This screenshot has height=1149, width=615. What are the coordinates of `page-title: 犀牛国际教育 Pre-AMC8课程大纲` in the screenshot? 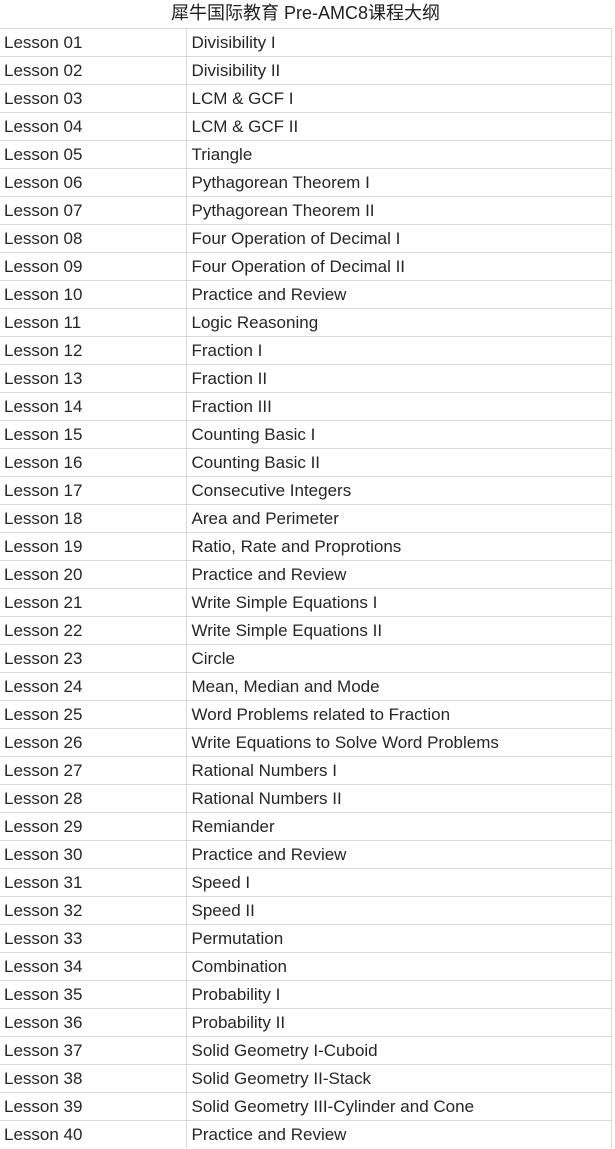 It's located at (306, 13).